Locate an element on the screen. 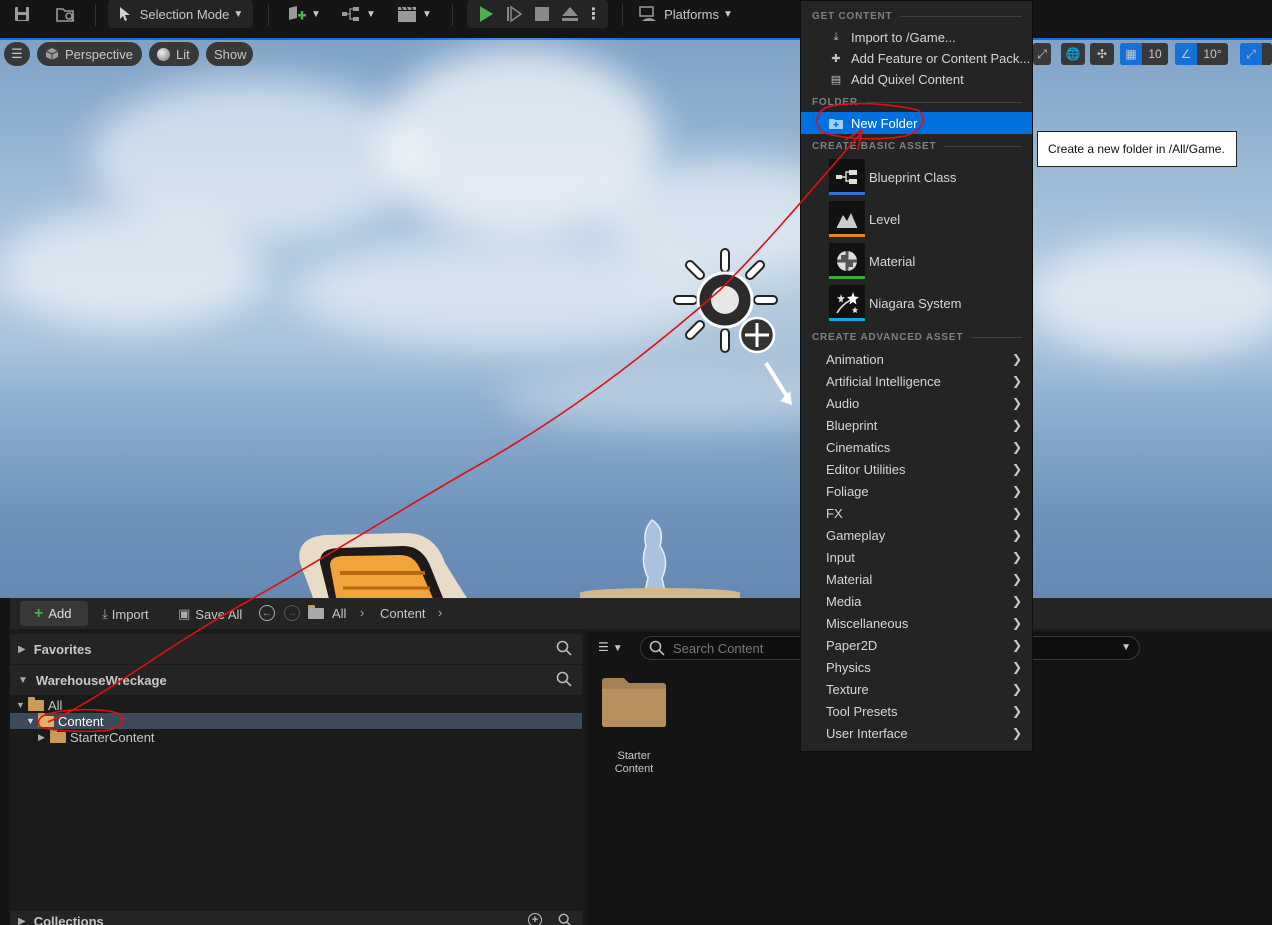 The height and width of the screenshot is (925, 1272). play-controls-group: ⋮ is located at coordinates (537, 14).